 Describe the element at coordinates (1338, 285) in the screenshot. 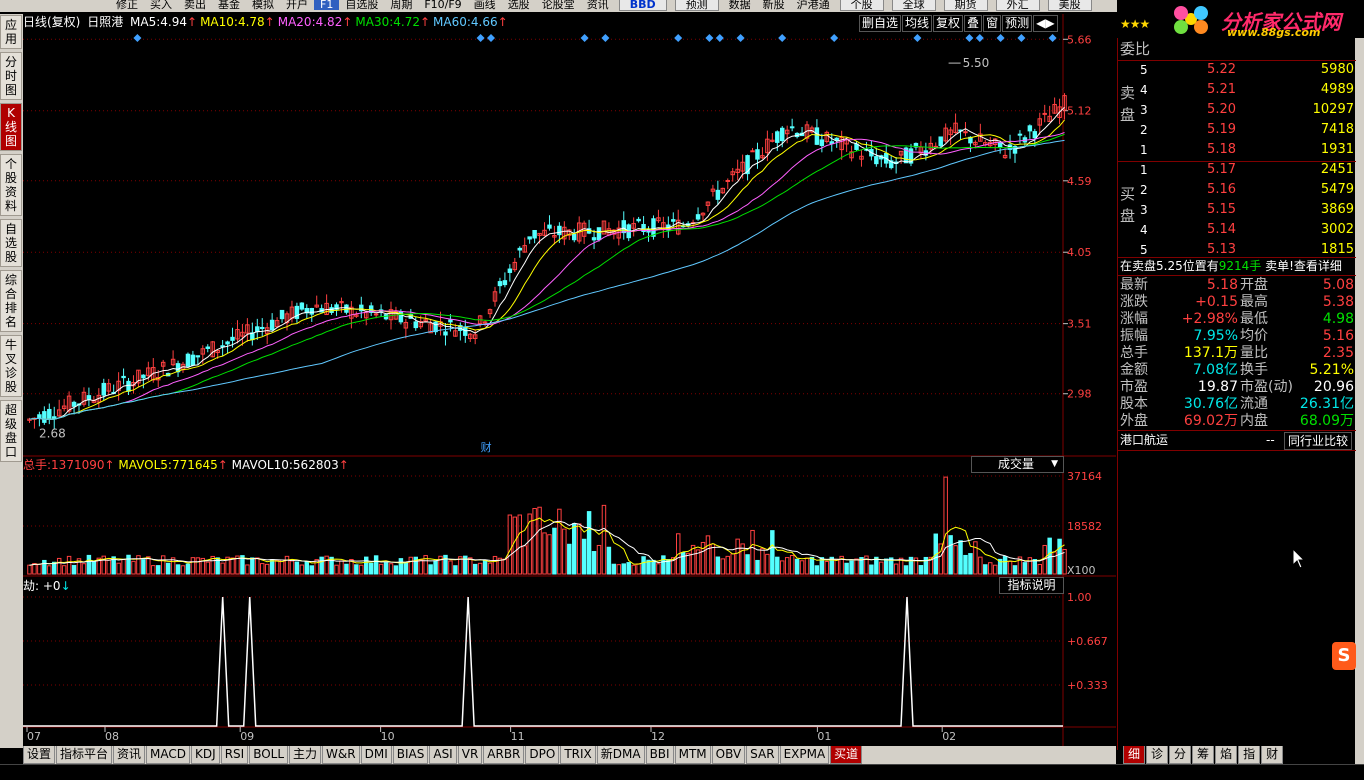

I see `quote-value: 5.08` at that location.